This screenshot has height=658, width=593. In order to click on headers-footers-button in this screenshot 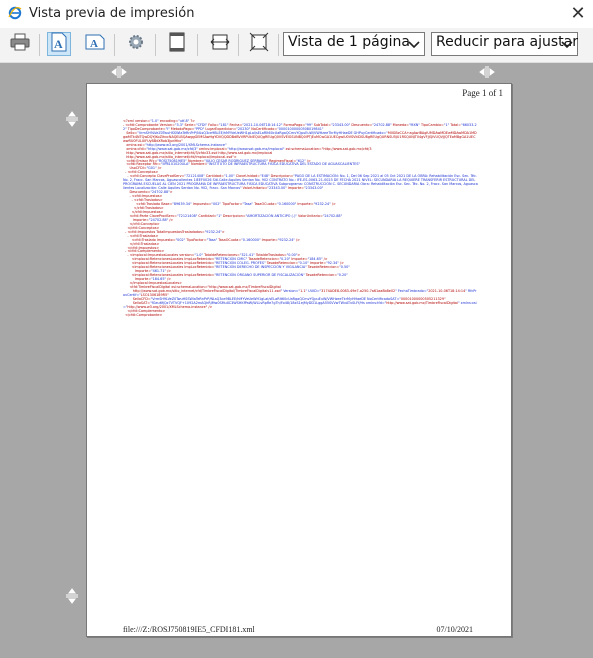, I will do `click(177, 44)`.